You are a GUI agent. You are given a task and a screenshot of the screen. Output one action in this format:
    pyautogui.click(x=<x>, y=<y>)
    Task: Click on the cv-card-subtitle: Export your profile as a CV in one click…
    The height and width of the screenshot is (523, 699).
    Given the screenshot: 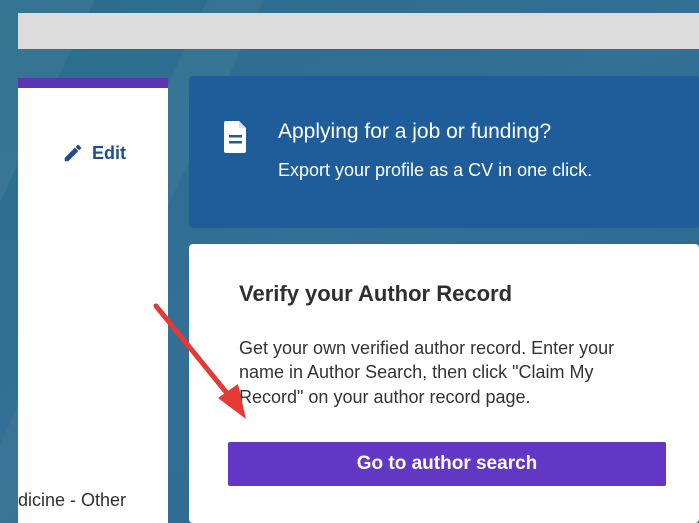 What is the action you would take?
    pyautogui.click(x=435, y=170)
    